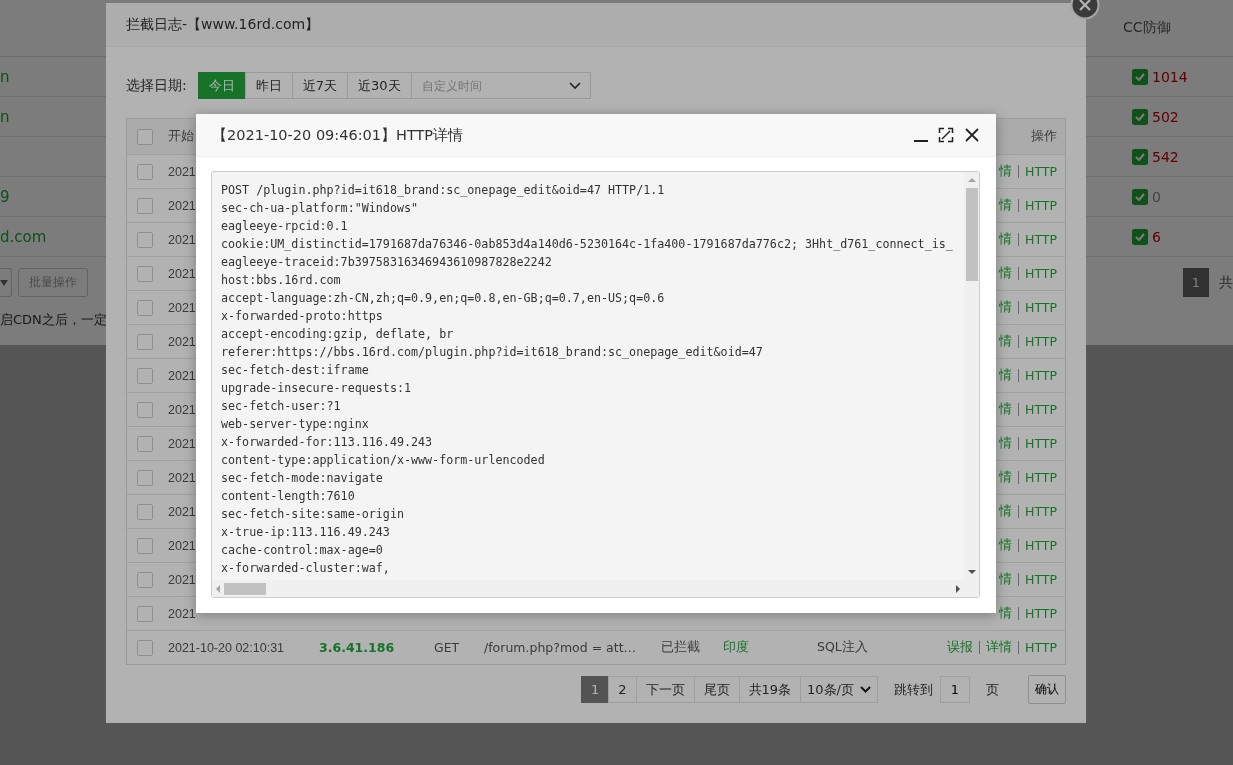  Describe the element at coordinates (595, 588) in the screenshot. I see `horizontal-scrollbar` at that location.